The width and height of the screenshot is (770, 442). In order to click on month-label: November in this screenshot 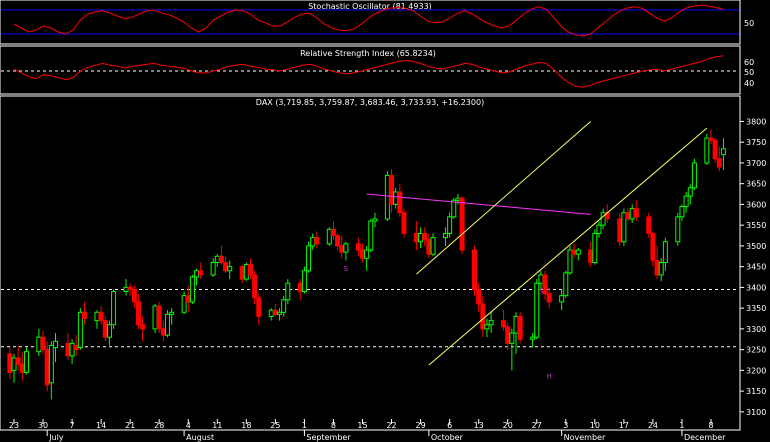, I will do `click(585, 437)`.